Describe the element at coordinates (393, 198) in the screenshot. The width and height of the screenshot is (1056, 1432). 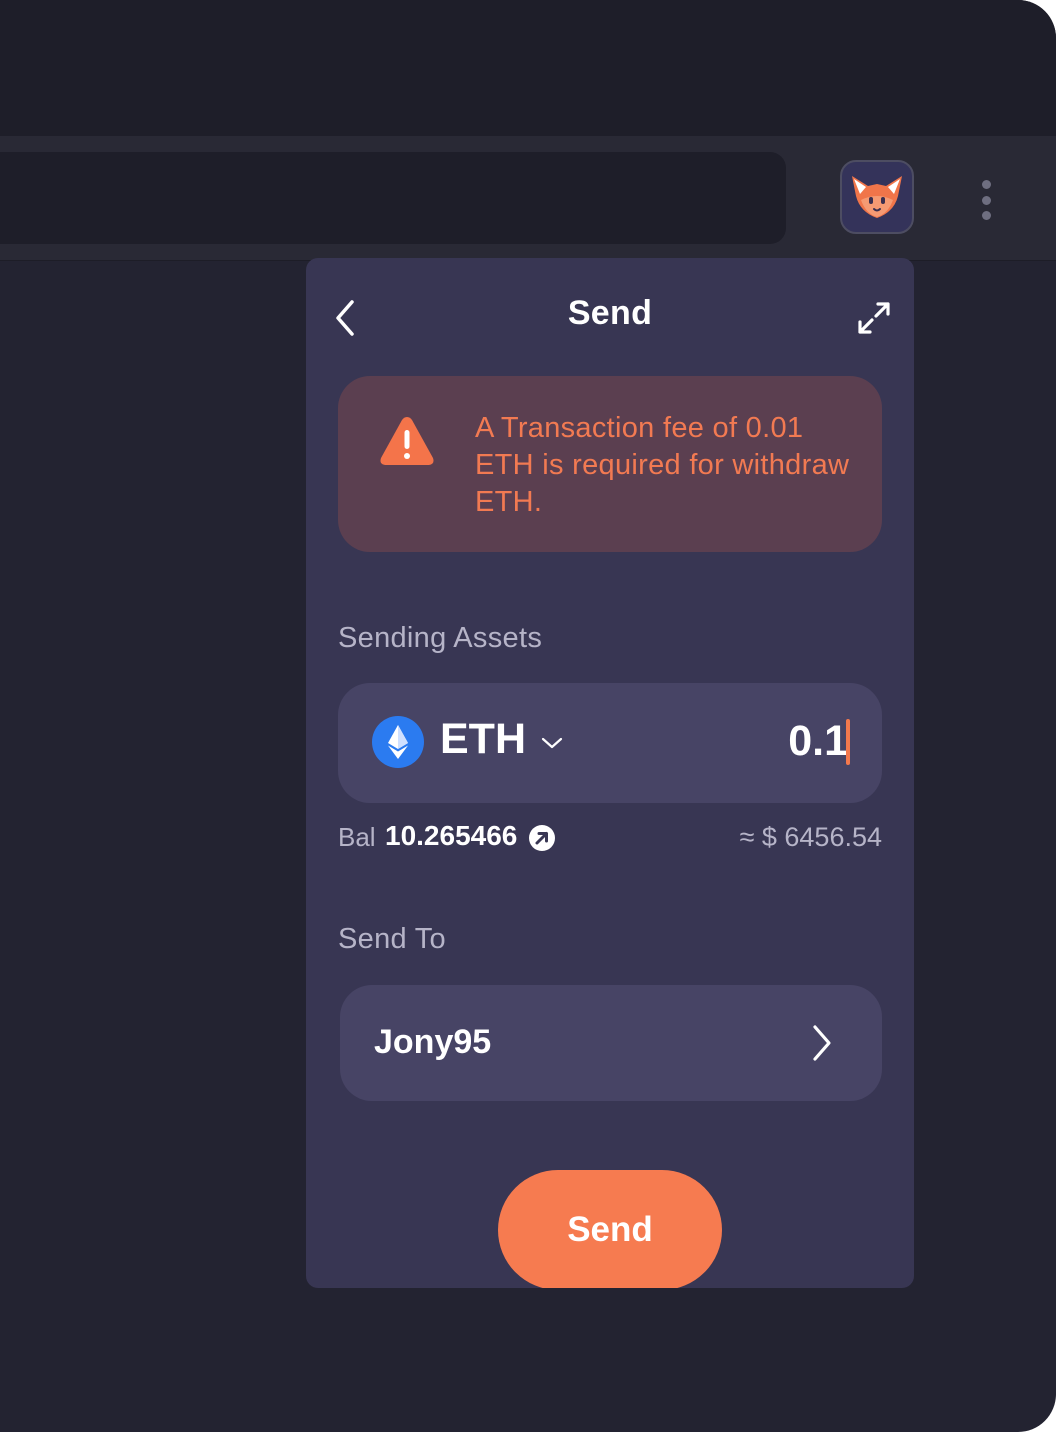
I see `address-bar` at that location.